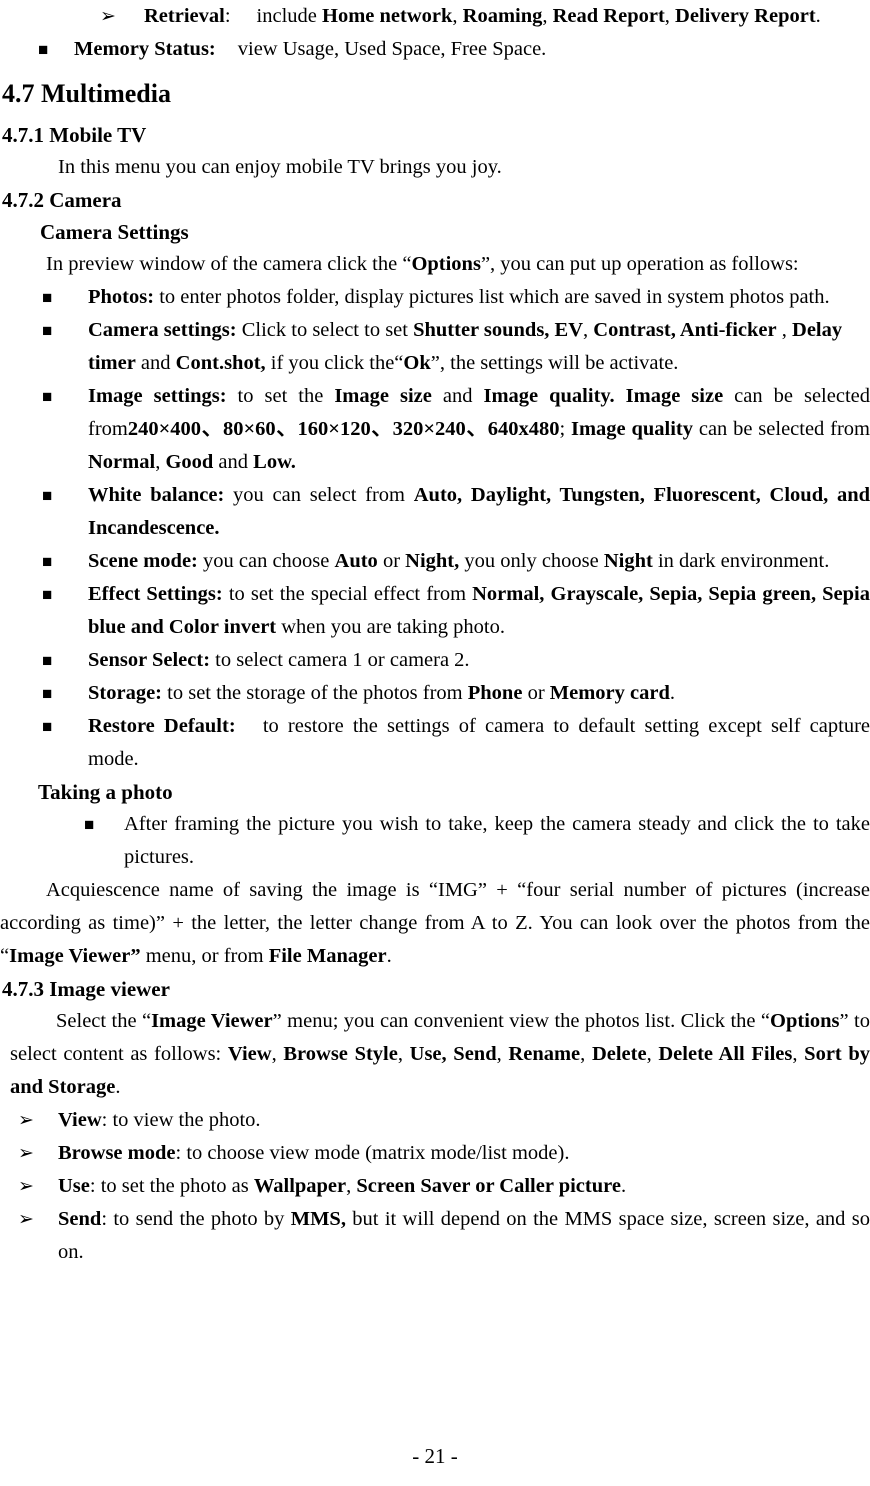 The width and height of the screenshot is (870, 1486). I want to click on retrieval-bold-4: Delivery Report, so click(745, 16).